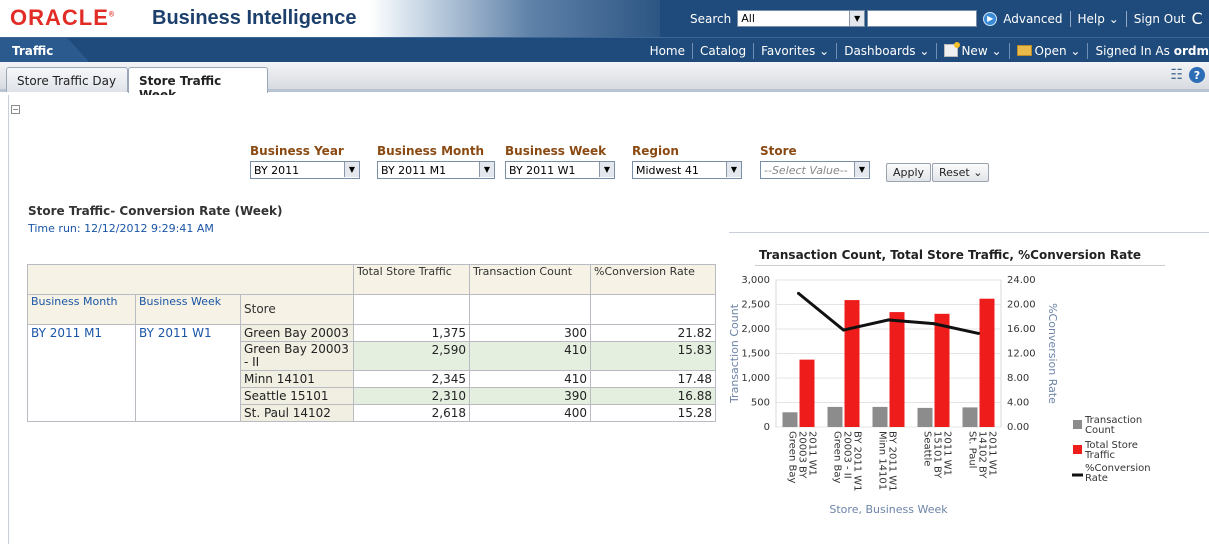 The width and height of the screenshot is (1209, 544). Describe the element at coordinates (1091, 18) in the screenshot. I see `help-label: Help` at that location.